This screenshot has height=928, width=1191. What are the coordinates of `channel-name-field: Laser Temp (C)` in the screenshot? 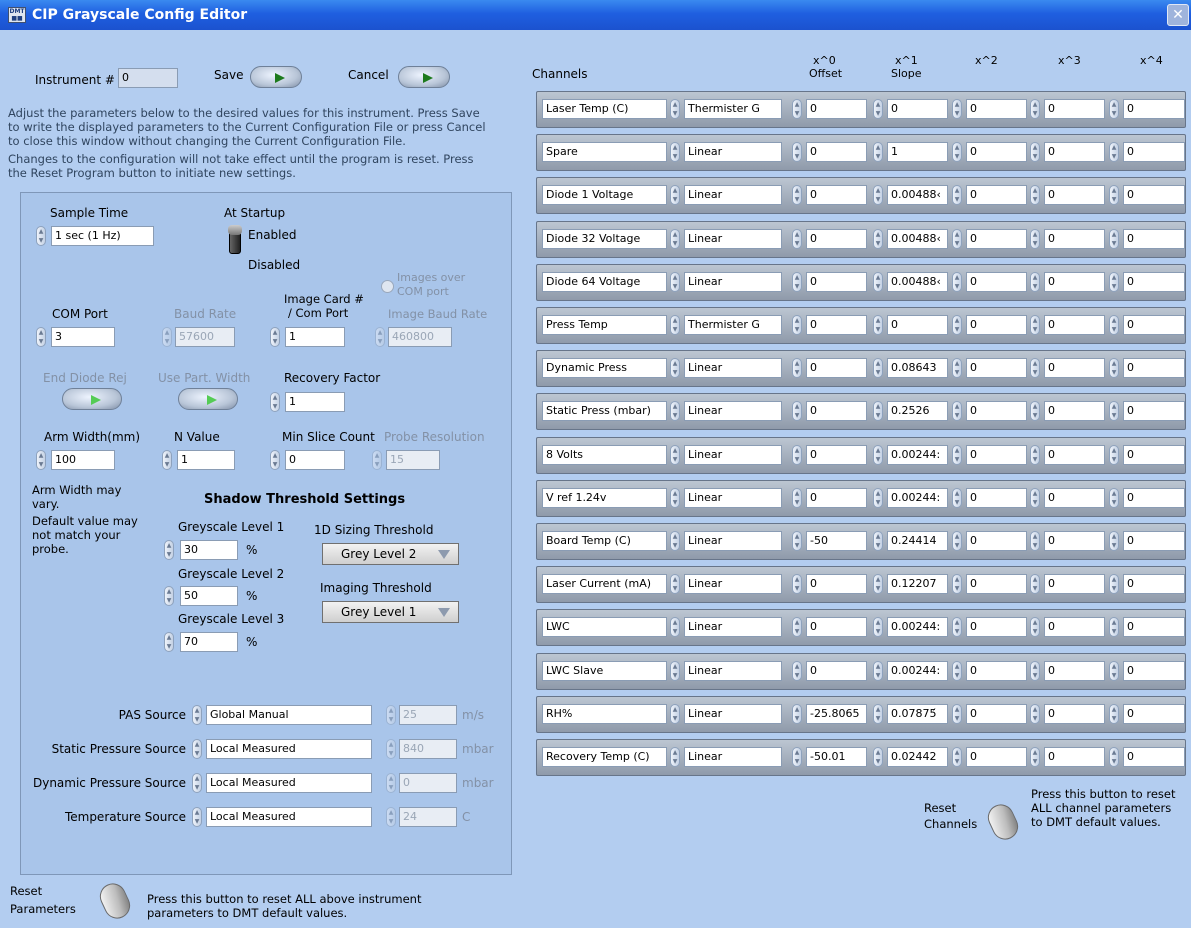 It's located at (604, 109).